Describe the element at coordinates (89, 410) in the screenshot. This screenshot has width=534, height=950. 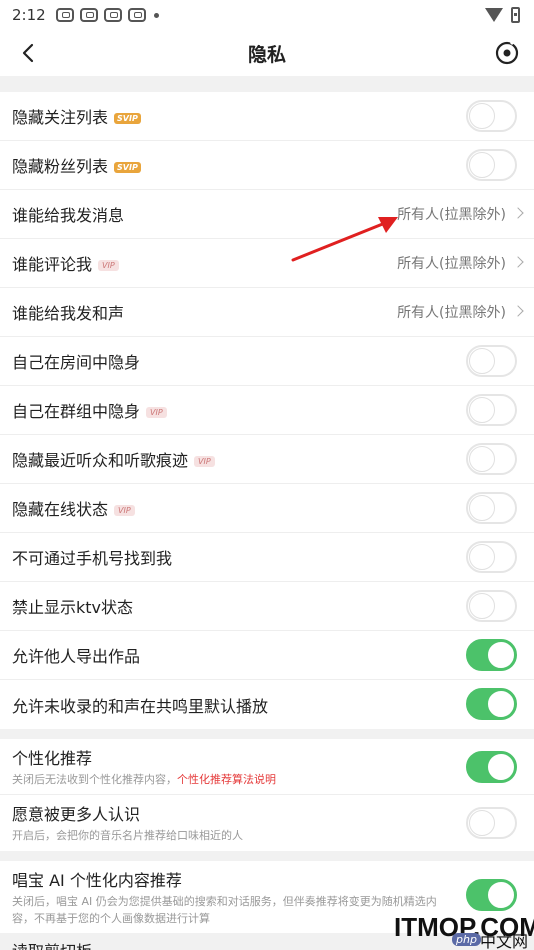
I see `row-label: 自己在群组中隐身 VIP` at that location.